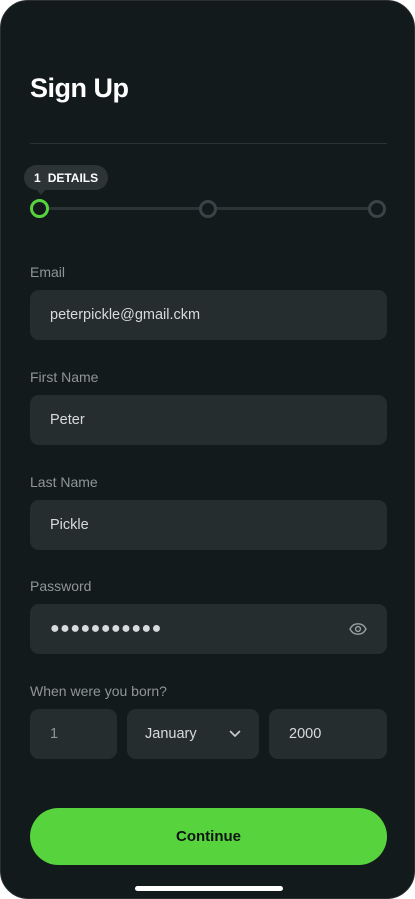 The width and height of the screenshot is (415, 899). Describe the element at coordinates (48, 272) in the screenshot. I see `email-label: Email` at that location.